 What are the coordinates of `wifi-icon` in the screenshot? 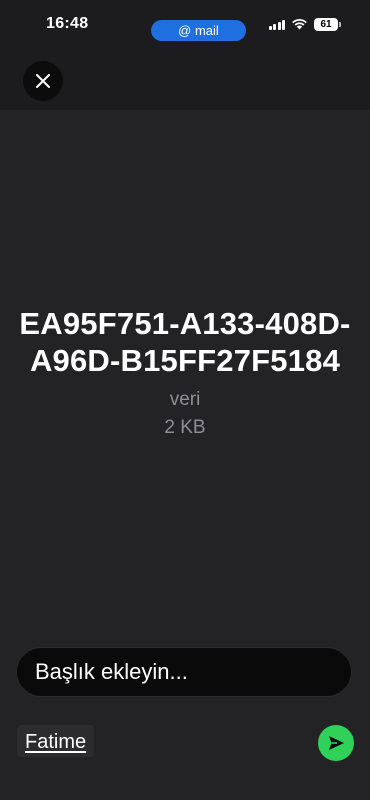 It's located at (299, 24).